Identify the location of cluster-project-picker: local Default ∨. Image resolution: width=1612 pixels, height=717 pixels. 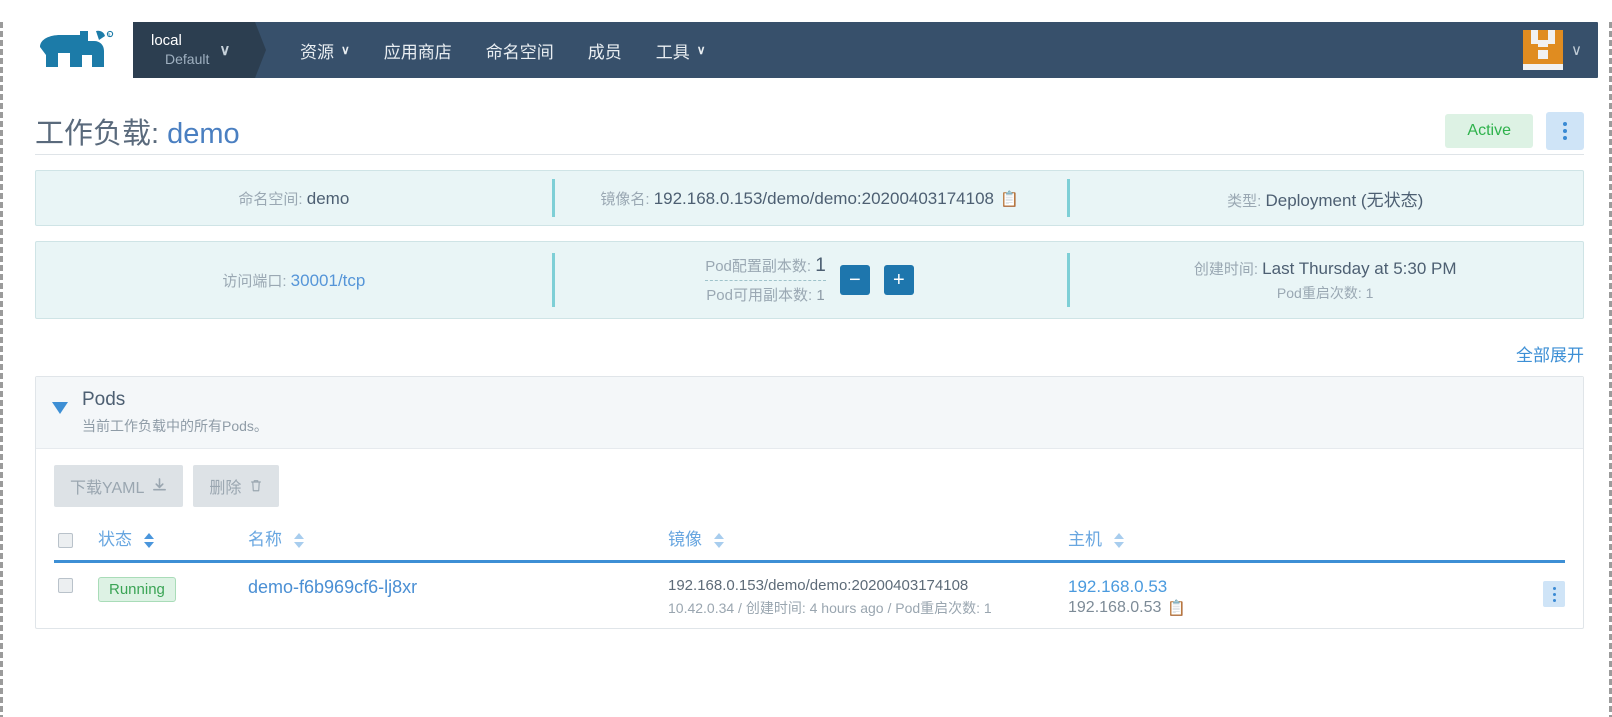
(194, 50).